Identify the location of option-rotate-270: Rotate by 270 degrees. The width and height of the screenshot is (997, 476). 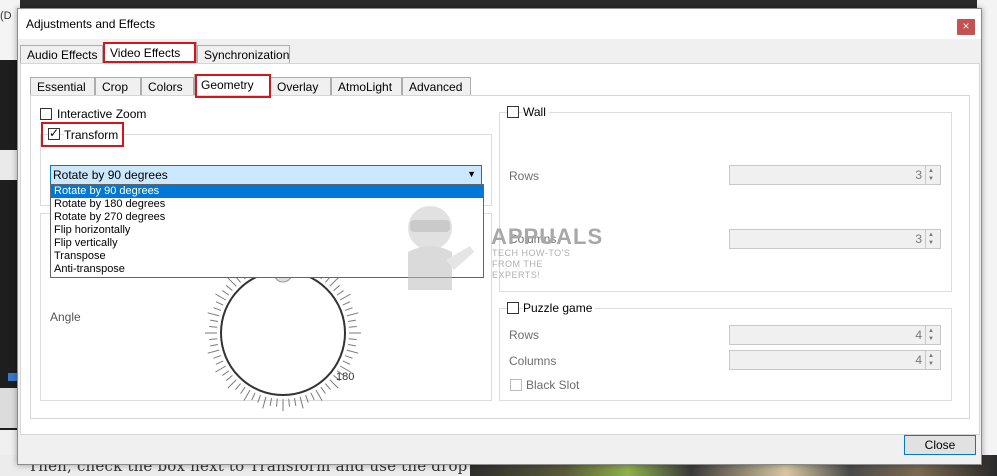
(267, 217).